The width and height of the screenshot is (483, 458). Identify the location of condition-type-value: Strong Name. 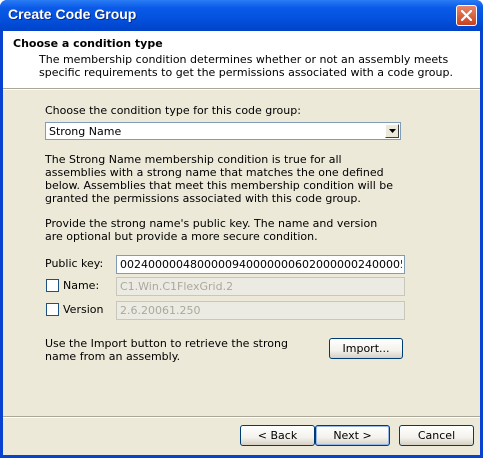
(85, 131).